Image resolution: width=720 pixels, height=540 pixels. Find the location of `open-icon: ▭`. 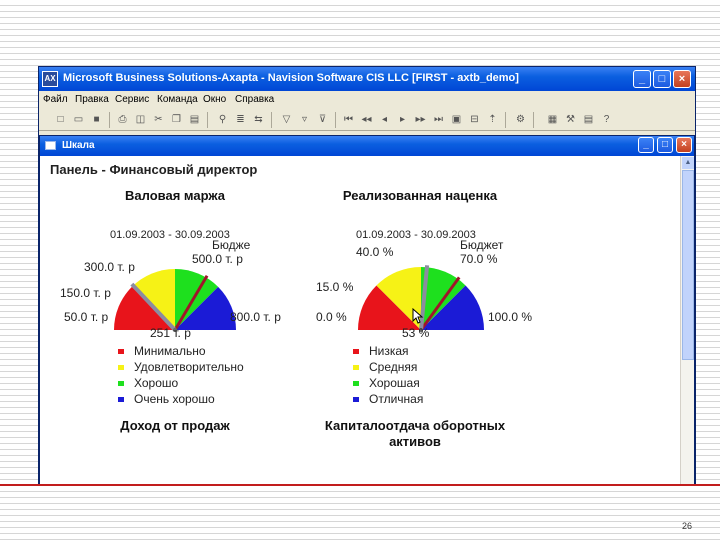

open-icon: ▭ is located at coordinates (78, 119).